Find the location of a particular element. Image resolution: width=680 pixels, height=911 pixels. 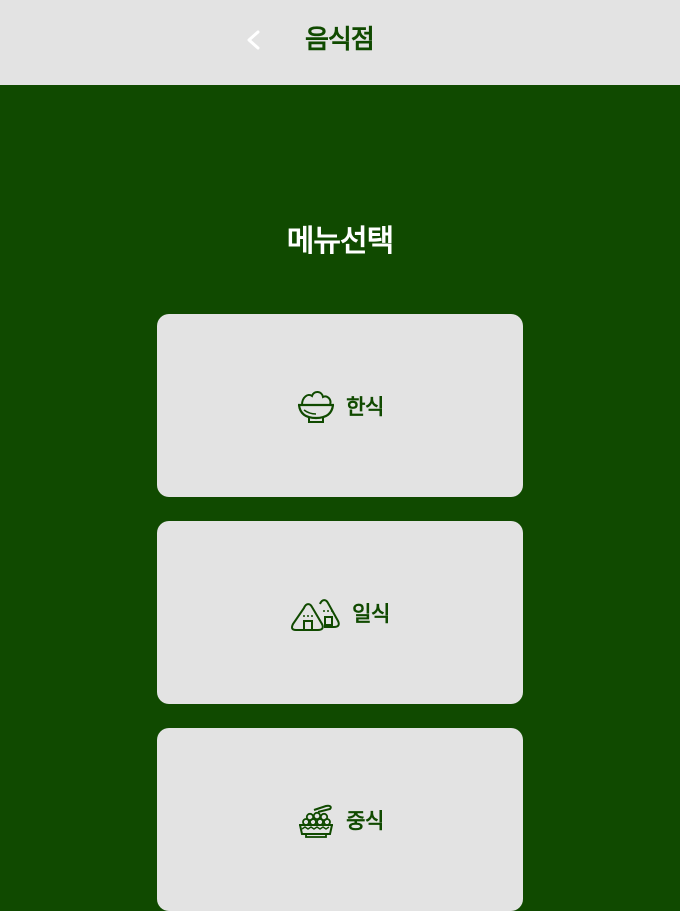

menu-card-korean: 한식 is located at coordinates (340, 405).